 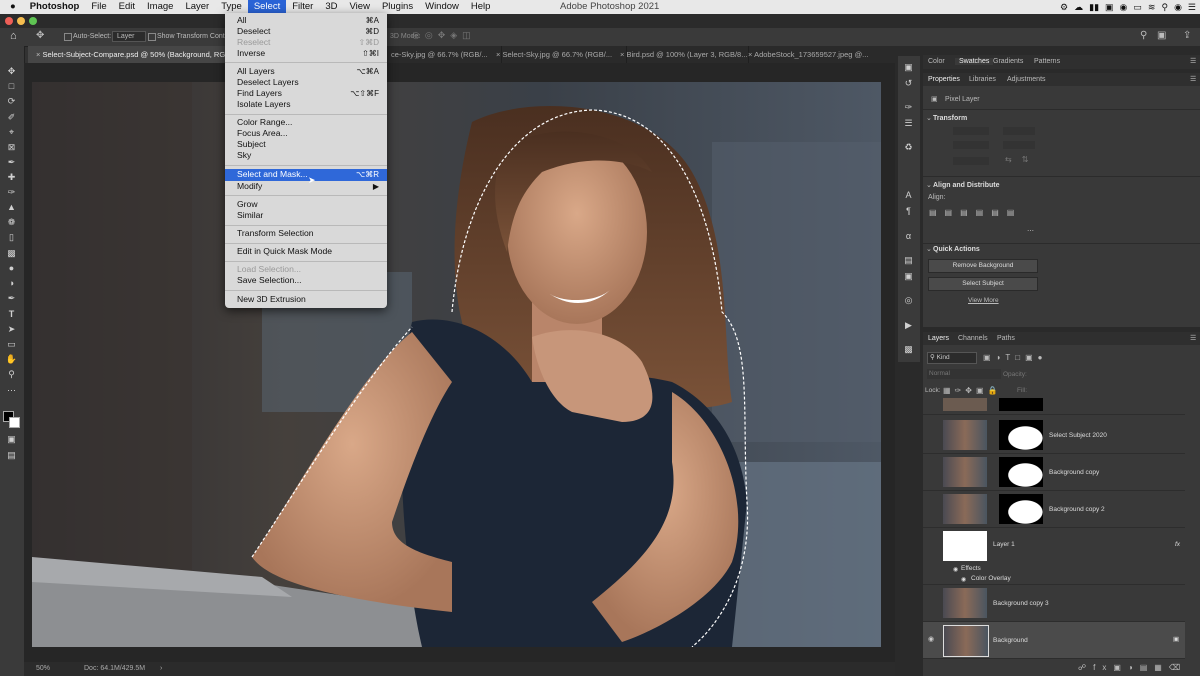 What do you see at coordinates (1078, 7) in the screenshot?
I see `cloud-icon: ☁` at bounding box center [1078, 7].